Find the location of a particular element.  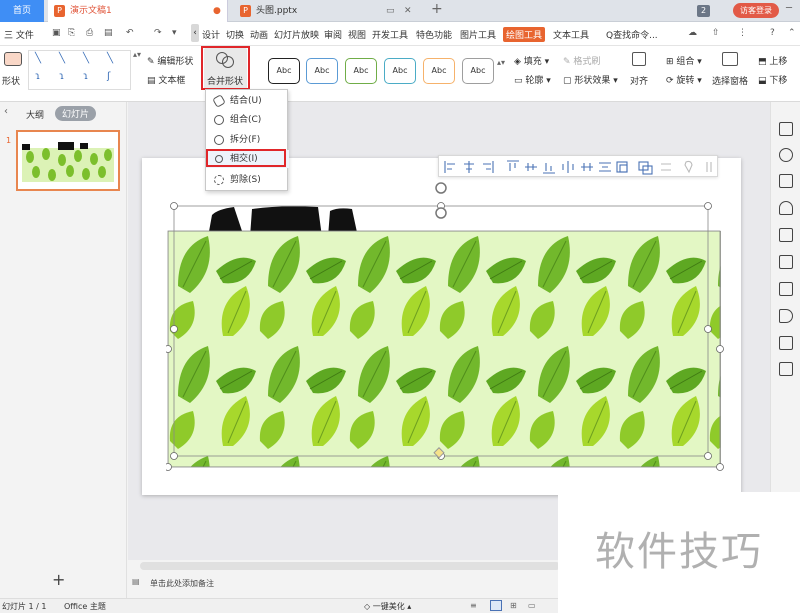

slides-tab: 幻灯片 is located at coordinates (76, 113).